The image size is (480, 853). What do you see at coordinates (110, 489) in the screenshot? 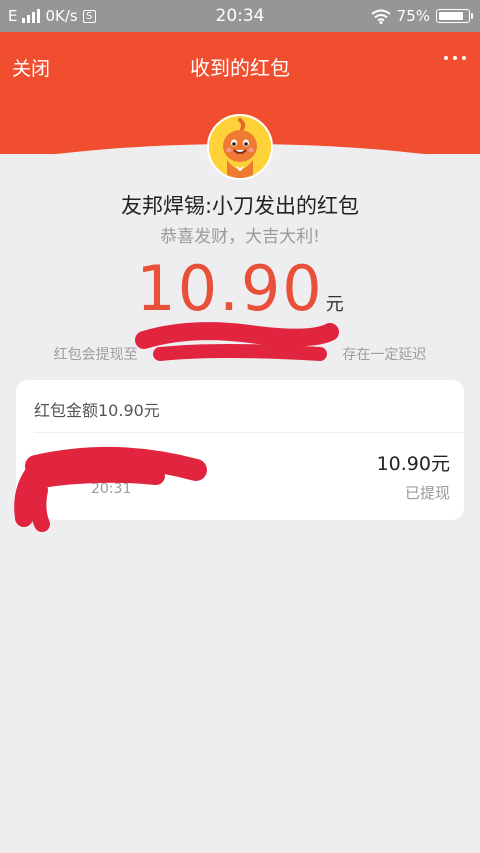
I see `redaction-scribble-record` at bounding box center [110, 489].